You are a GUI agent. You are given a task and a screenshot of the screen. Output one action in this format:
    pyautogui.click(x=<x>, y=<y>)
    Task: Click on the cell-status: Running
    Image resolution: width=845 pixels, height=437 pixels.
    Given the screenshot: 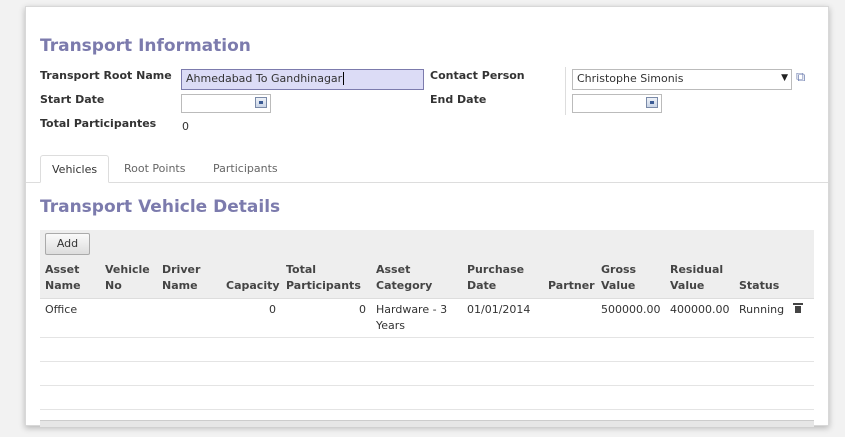 What is the action you would take?
    pyautogui.click(x=761, y=318)
    